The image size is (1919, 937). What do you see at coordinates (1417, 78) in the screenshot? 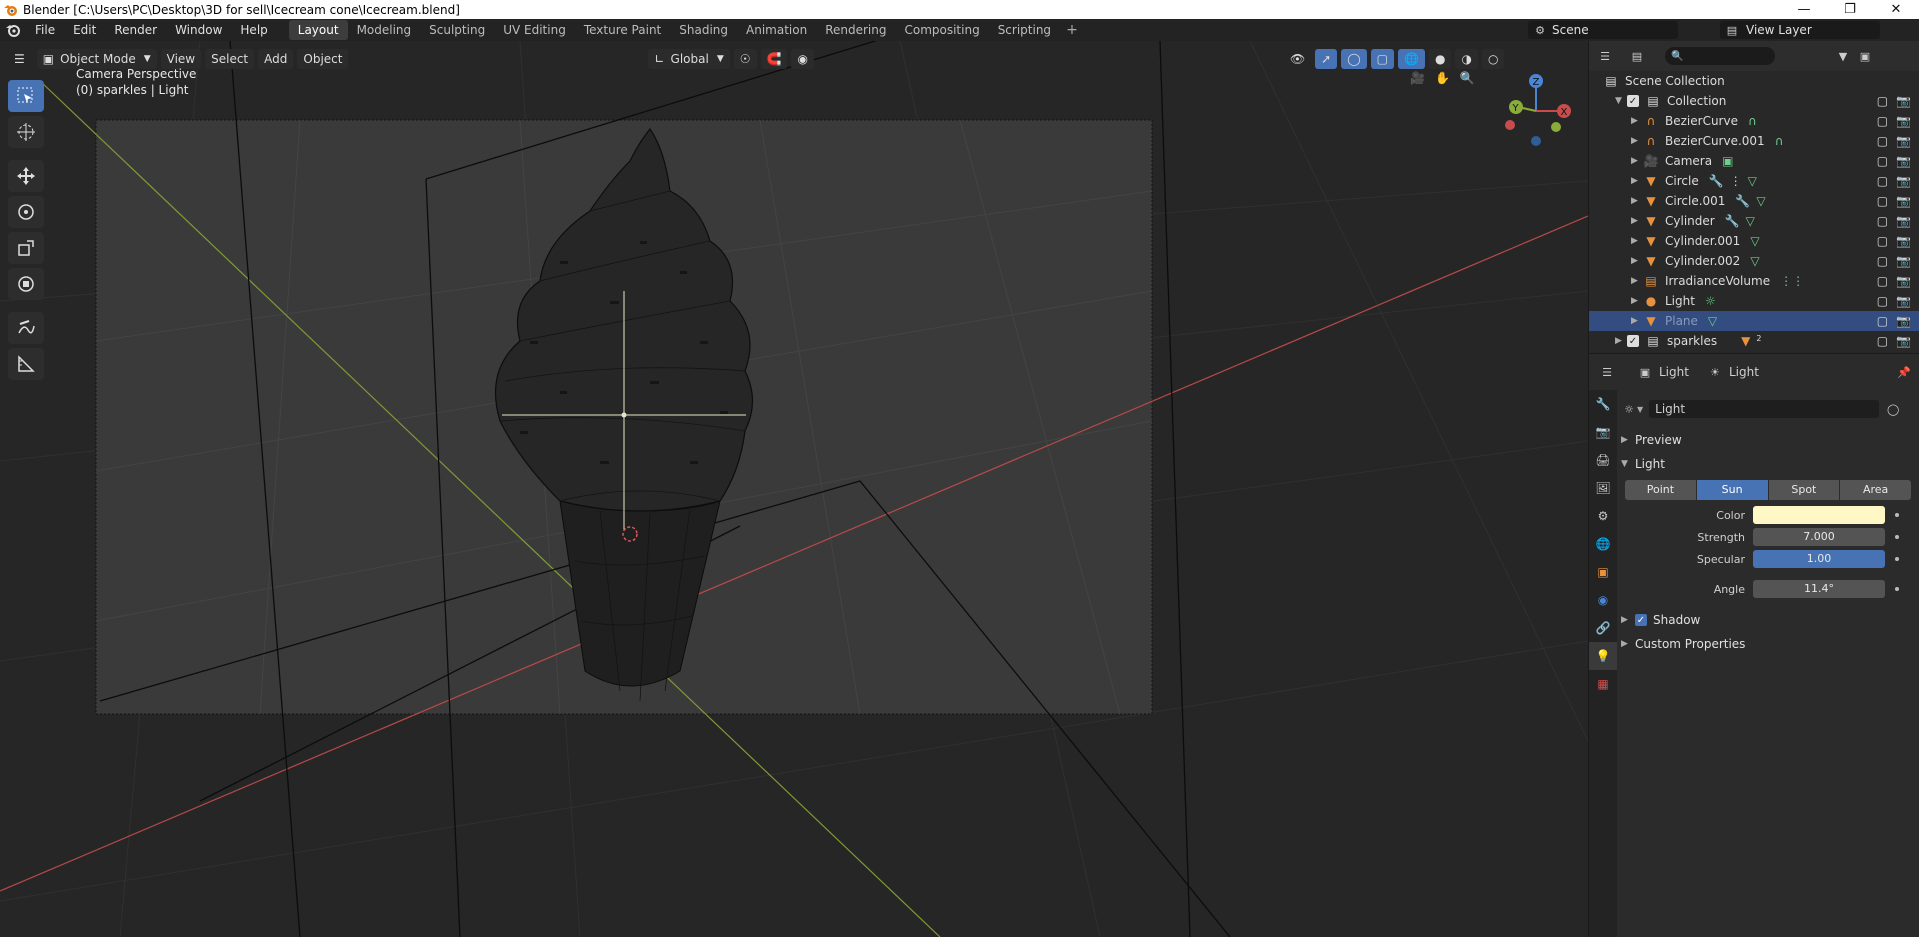
I see `camera-view-icon: 🎥` at bounding box center [1417, 78].